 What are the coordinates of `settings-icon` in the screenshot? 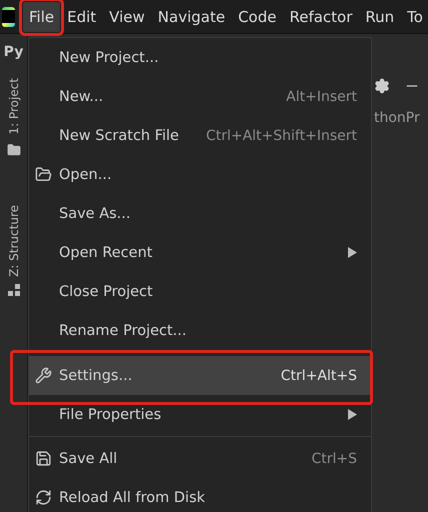 It's located at (382, 86).